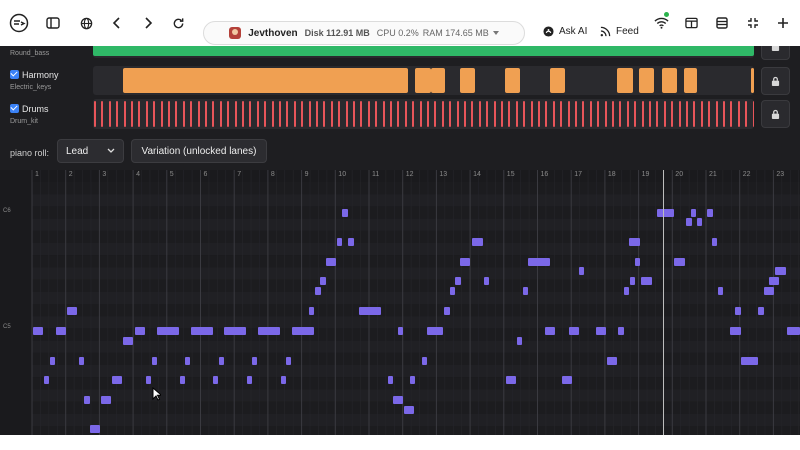 This screenshot has width=800, height=450. What do you see at coordinates (619, 31) in the screenshot?
I see `feed-button: Feed` at bounding box center [619, 31].